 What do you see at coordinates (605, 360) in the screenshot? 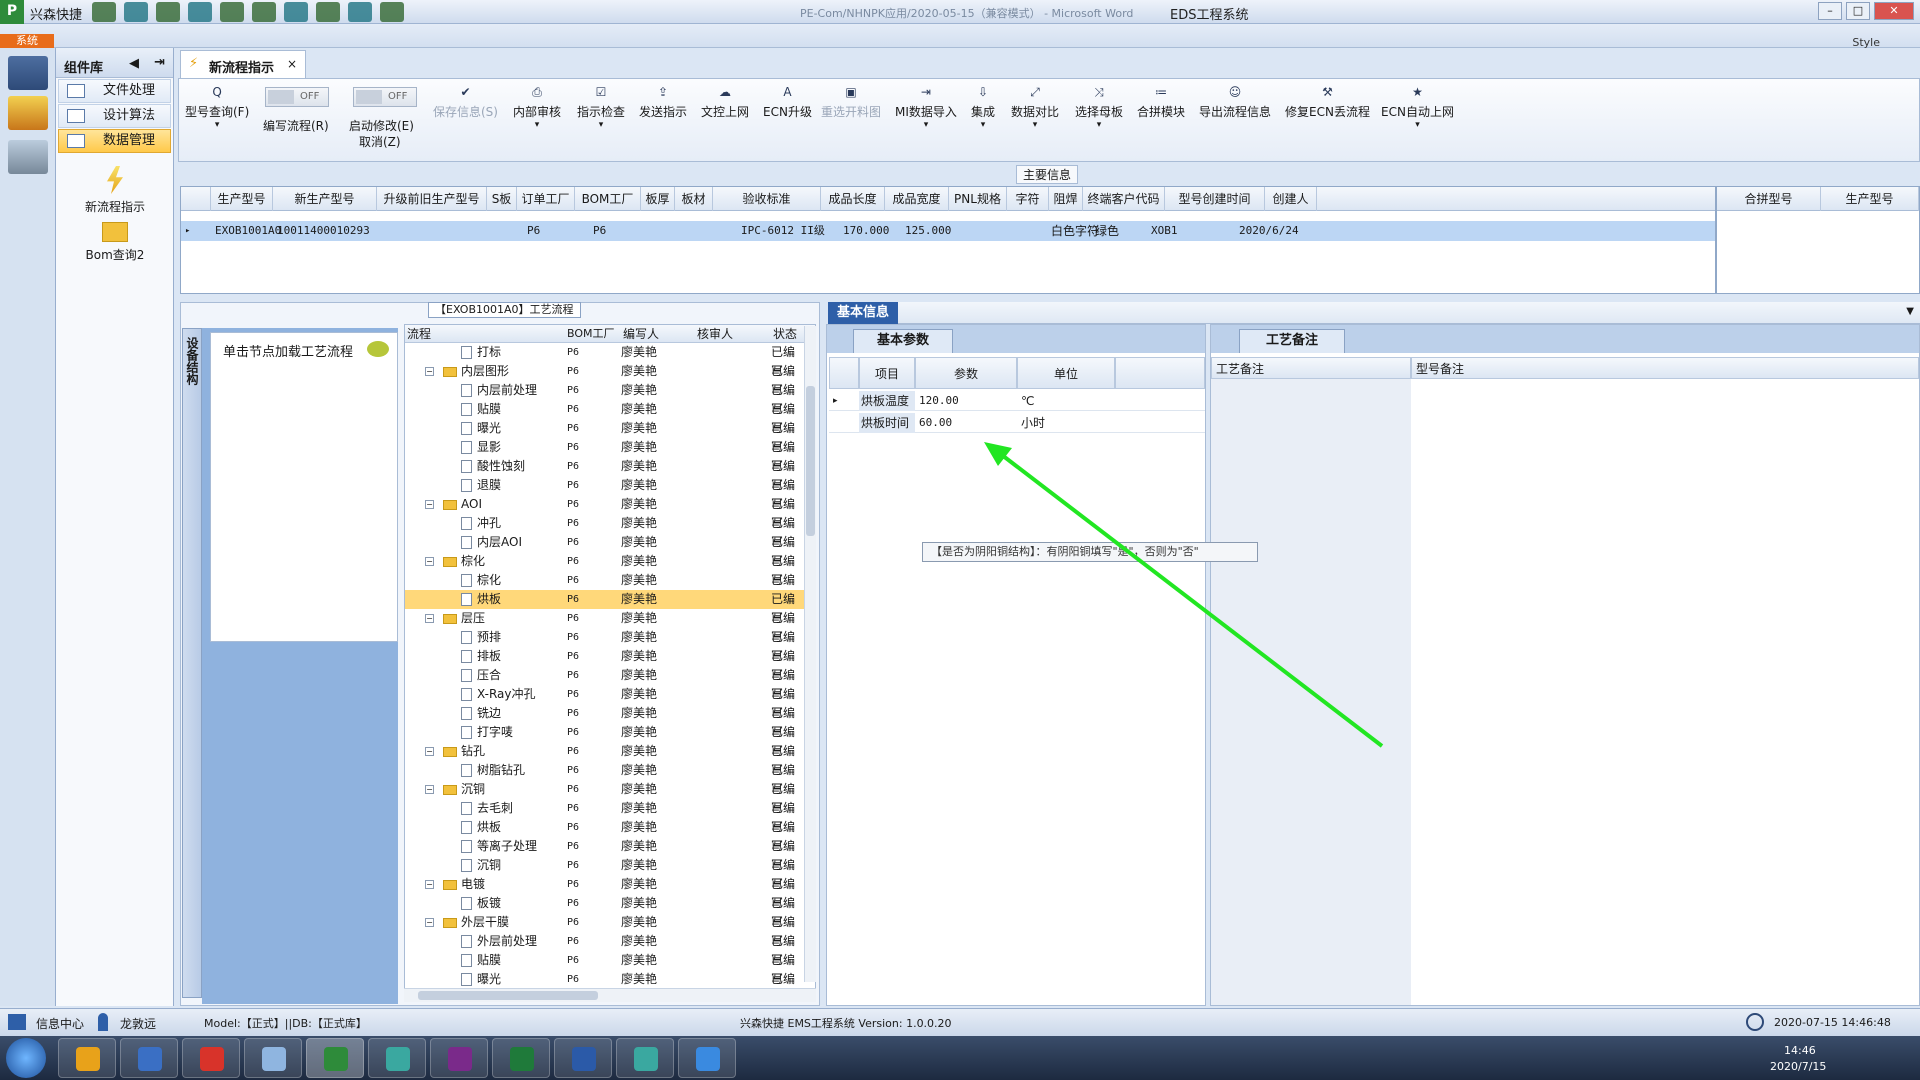
I see `tree-node: 打标 P6 廖美艳 已编写` at bounding box center [605, 360].